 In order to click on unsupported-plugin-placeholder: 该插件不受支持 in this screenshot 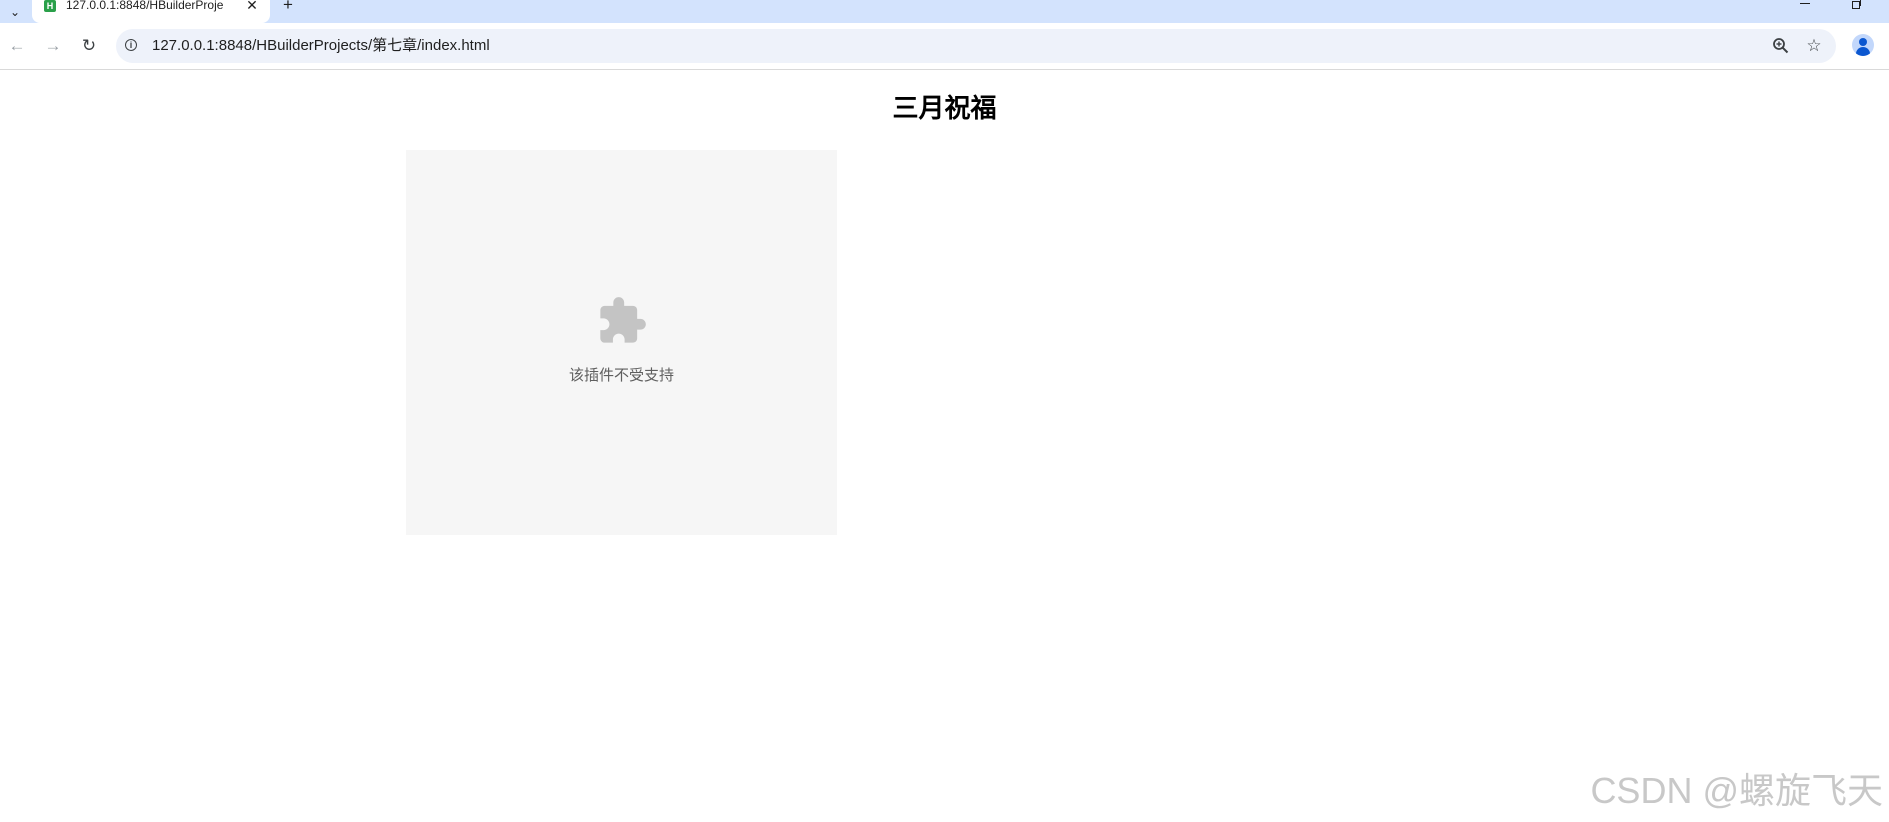, I will do `click(621, 342)`.